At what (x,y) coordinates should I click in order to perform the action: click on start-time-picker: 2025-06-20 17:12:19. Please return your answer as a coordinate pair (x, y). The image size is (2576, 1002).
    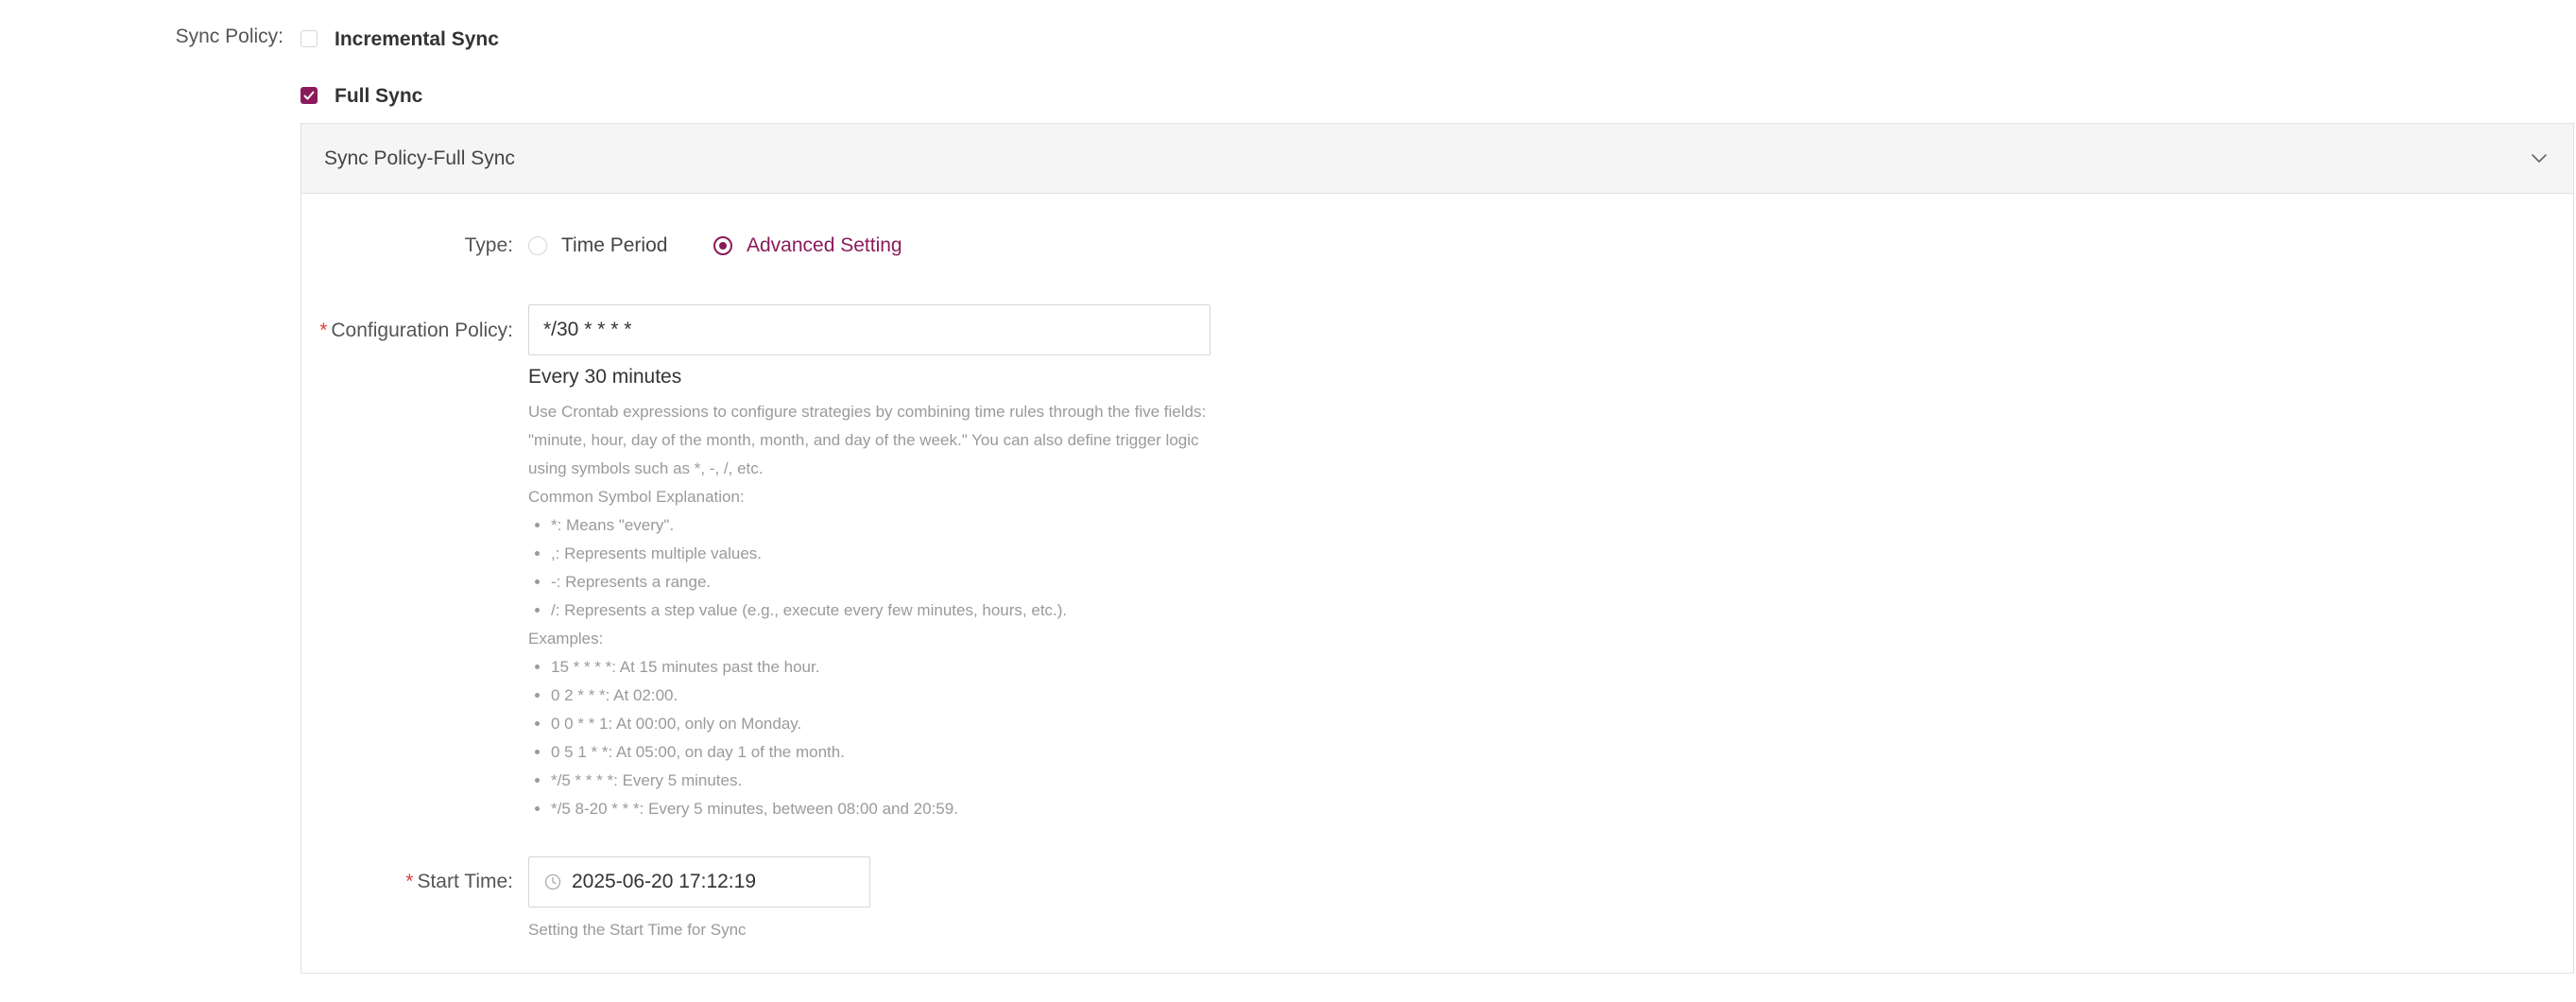
    Looking at the image, I should click on (699, 881).